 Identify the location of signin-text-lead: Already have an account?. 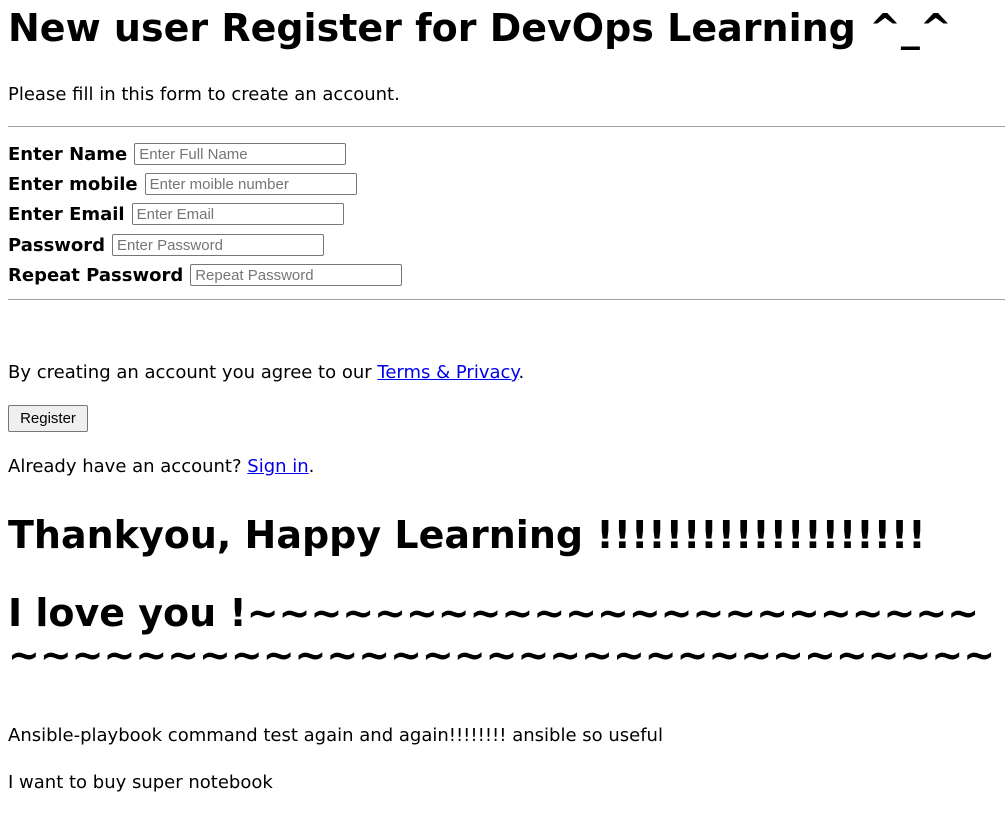
(128, 466).